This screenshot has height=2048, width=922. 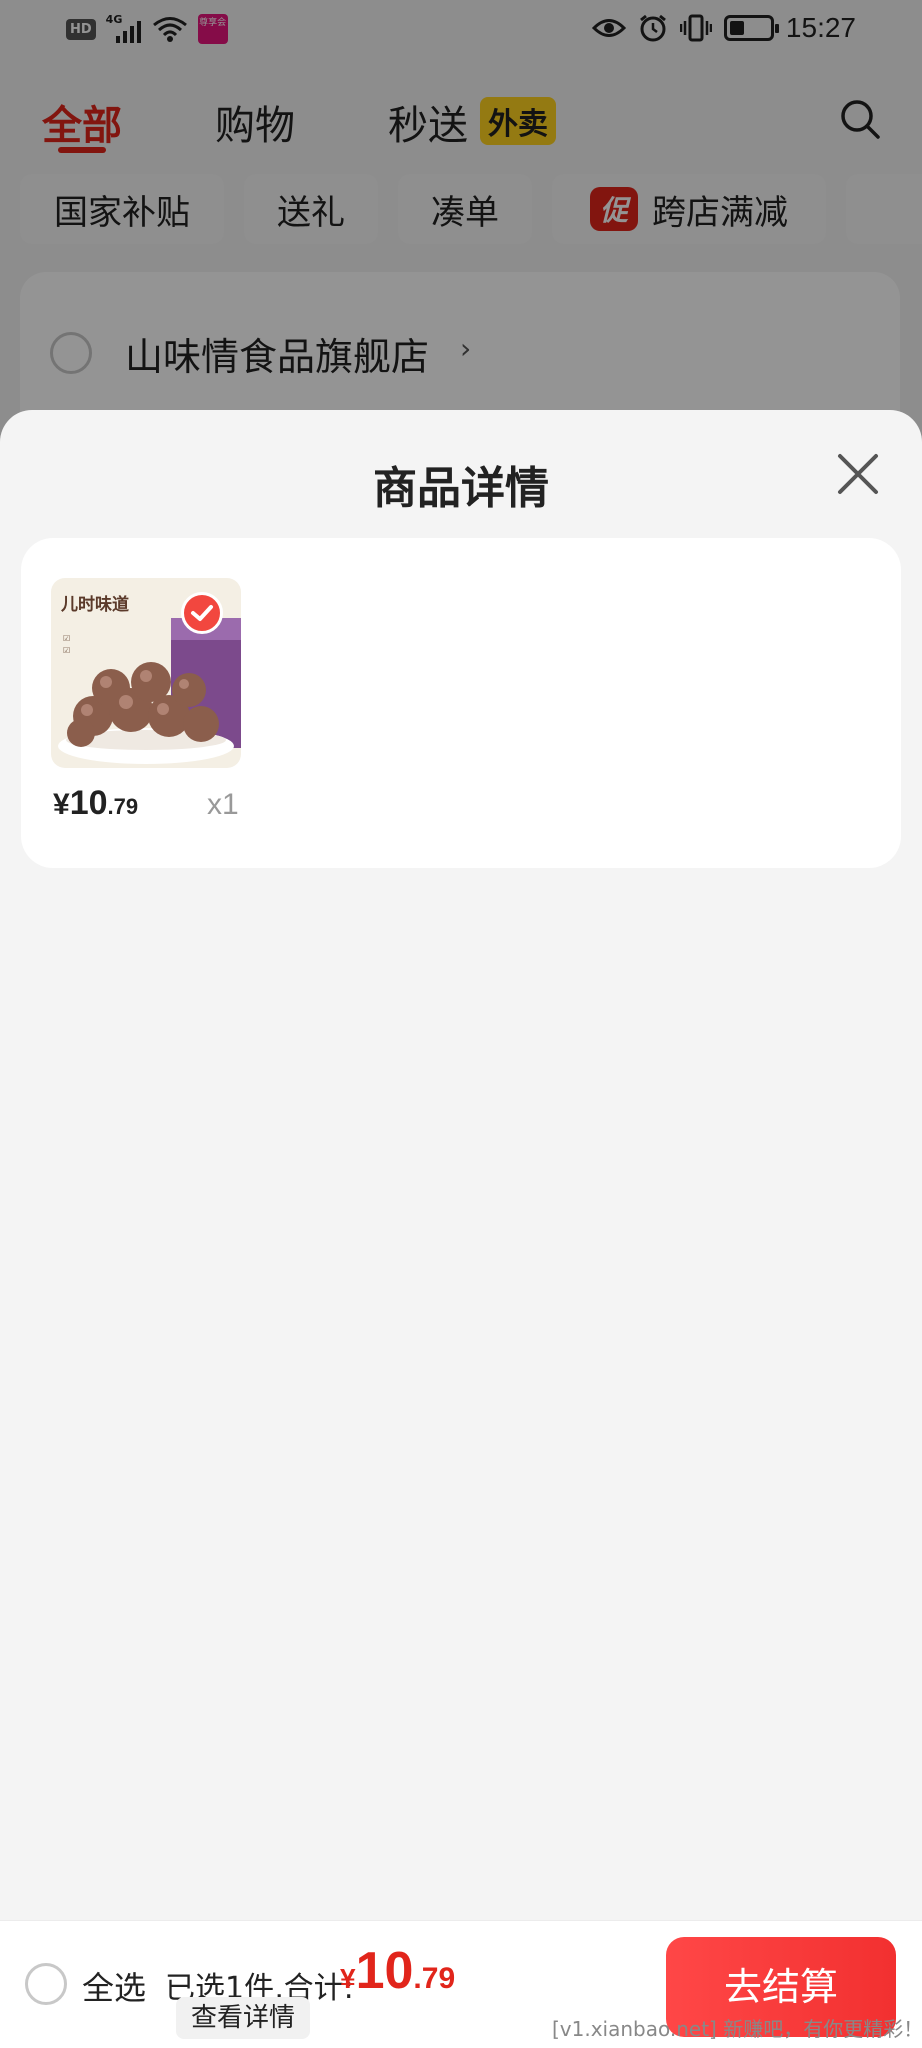 What do you see at coordinates (123, 806) in the screenshot?
I see `price-decimal: .79` at bounding box center [123, 806].